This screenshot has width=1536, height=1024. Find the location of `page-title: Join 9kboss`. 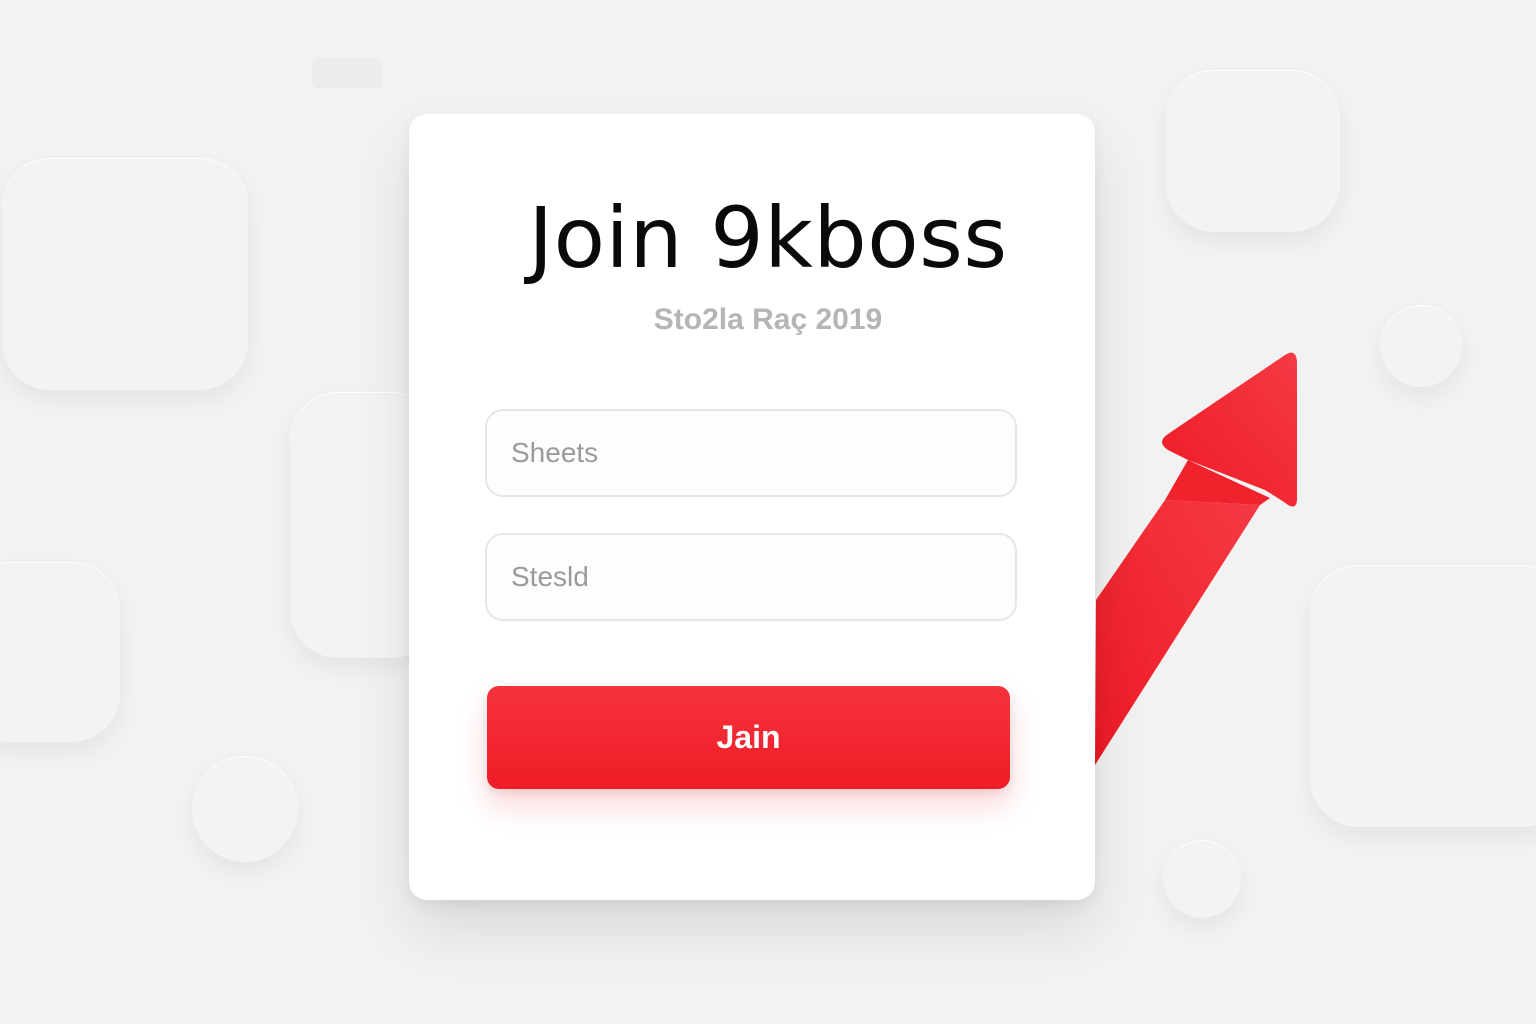

page-title: Join 9kboss is located at coordinates (768, 238).